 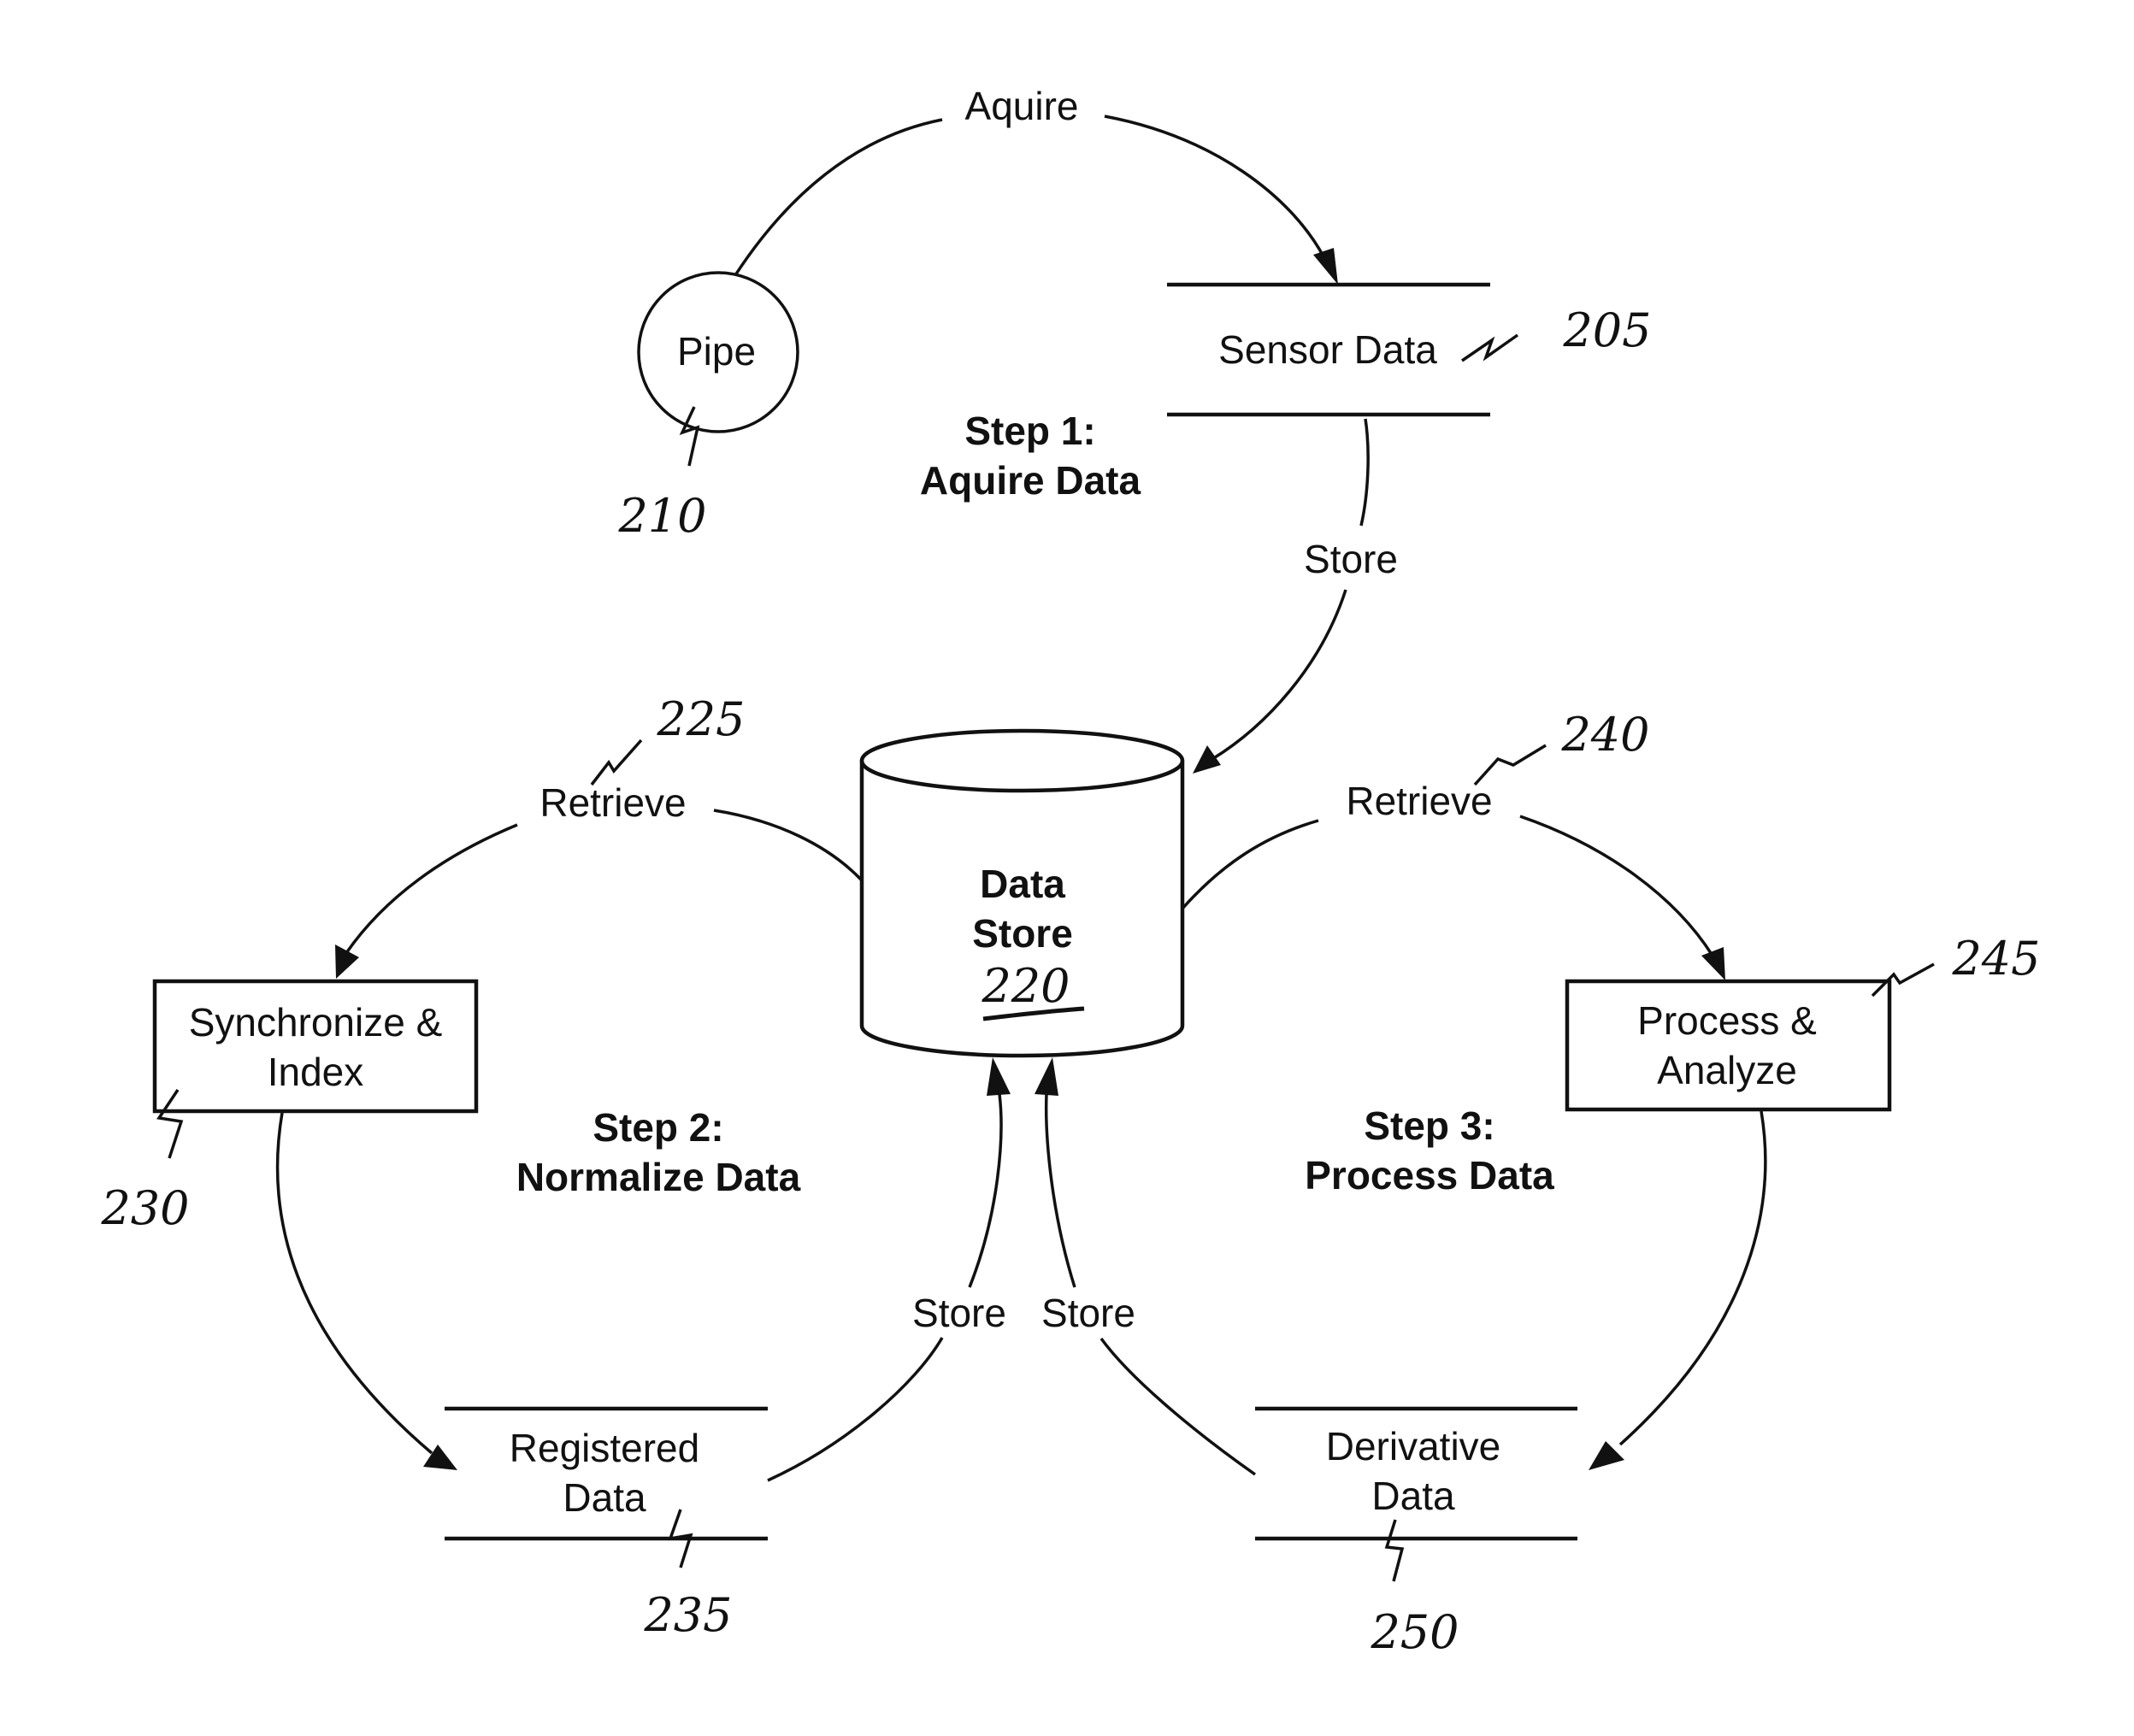 What do you see at coordinates (1022, 760) in the screenshot?
I see `data-store-top` at bounding box center [1022, 760].